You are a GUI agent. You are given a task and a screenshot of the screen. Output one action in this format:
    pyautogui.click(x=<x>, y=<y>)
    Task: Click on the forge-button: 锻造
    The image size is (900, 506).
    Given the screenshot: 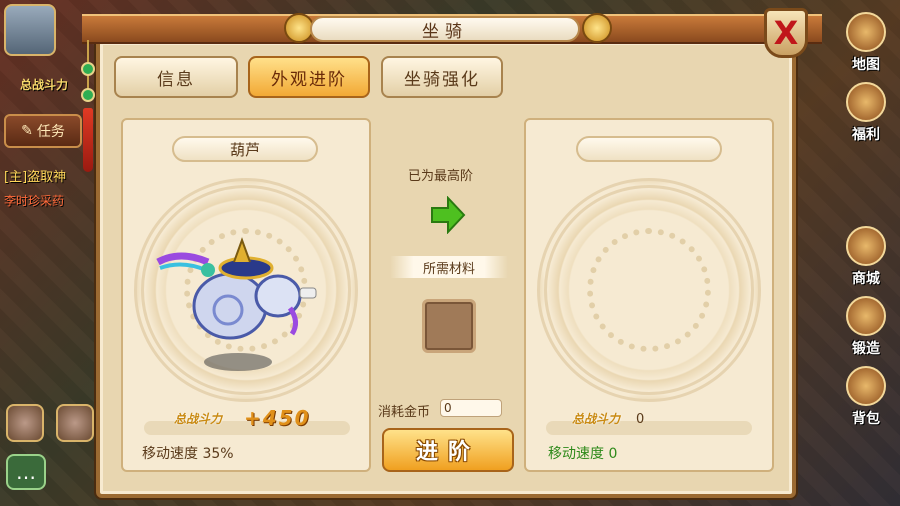 What is the action you would take?
    pyautogui.click(x=866, y=323)
    